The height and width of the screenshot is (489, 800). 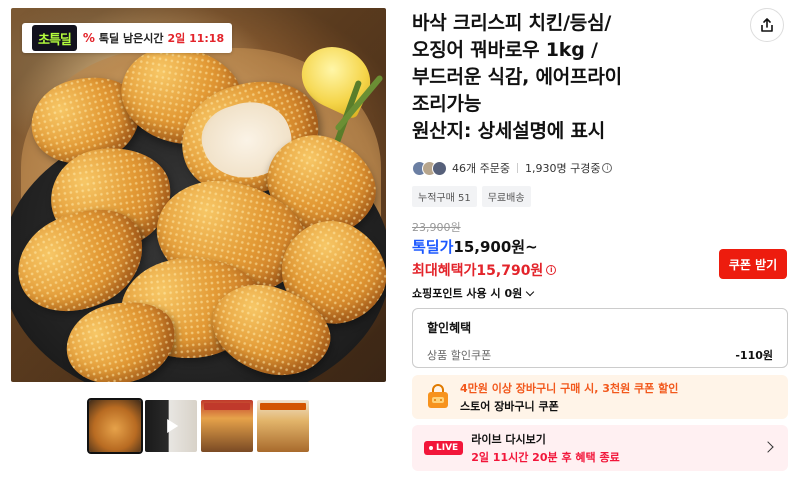 What do you see at coordinates (198, 426) in the screenshot?
I see `thumbnail-strip` at bounding box center [198, 426].